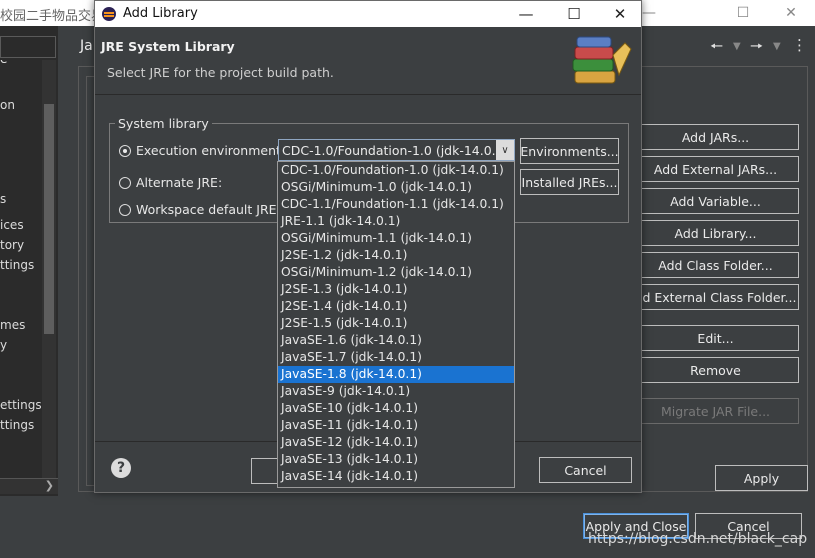  Describe the element at coordinates (368, 14) in the screenshot. I see `dialog-titlebar: Add Library — ☐ ✕` at that location.